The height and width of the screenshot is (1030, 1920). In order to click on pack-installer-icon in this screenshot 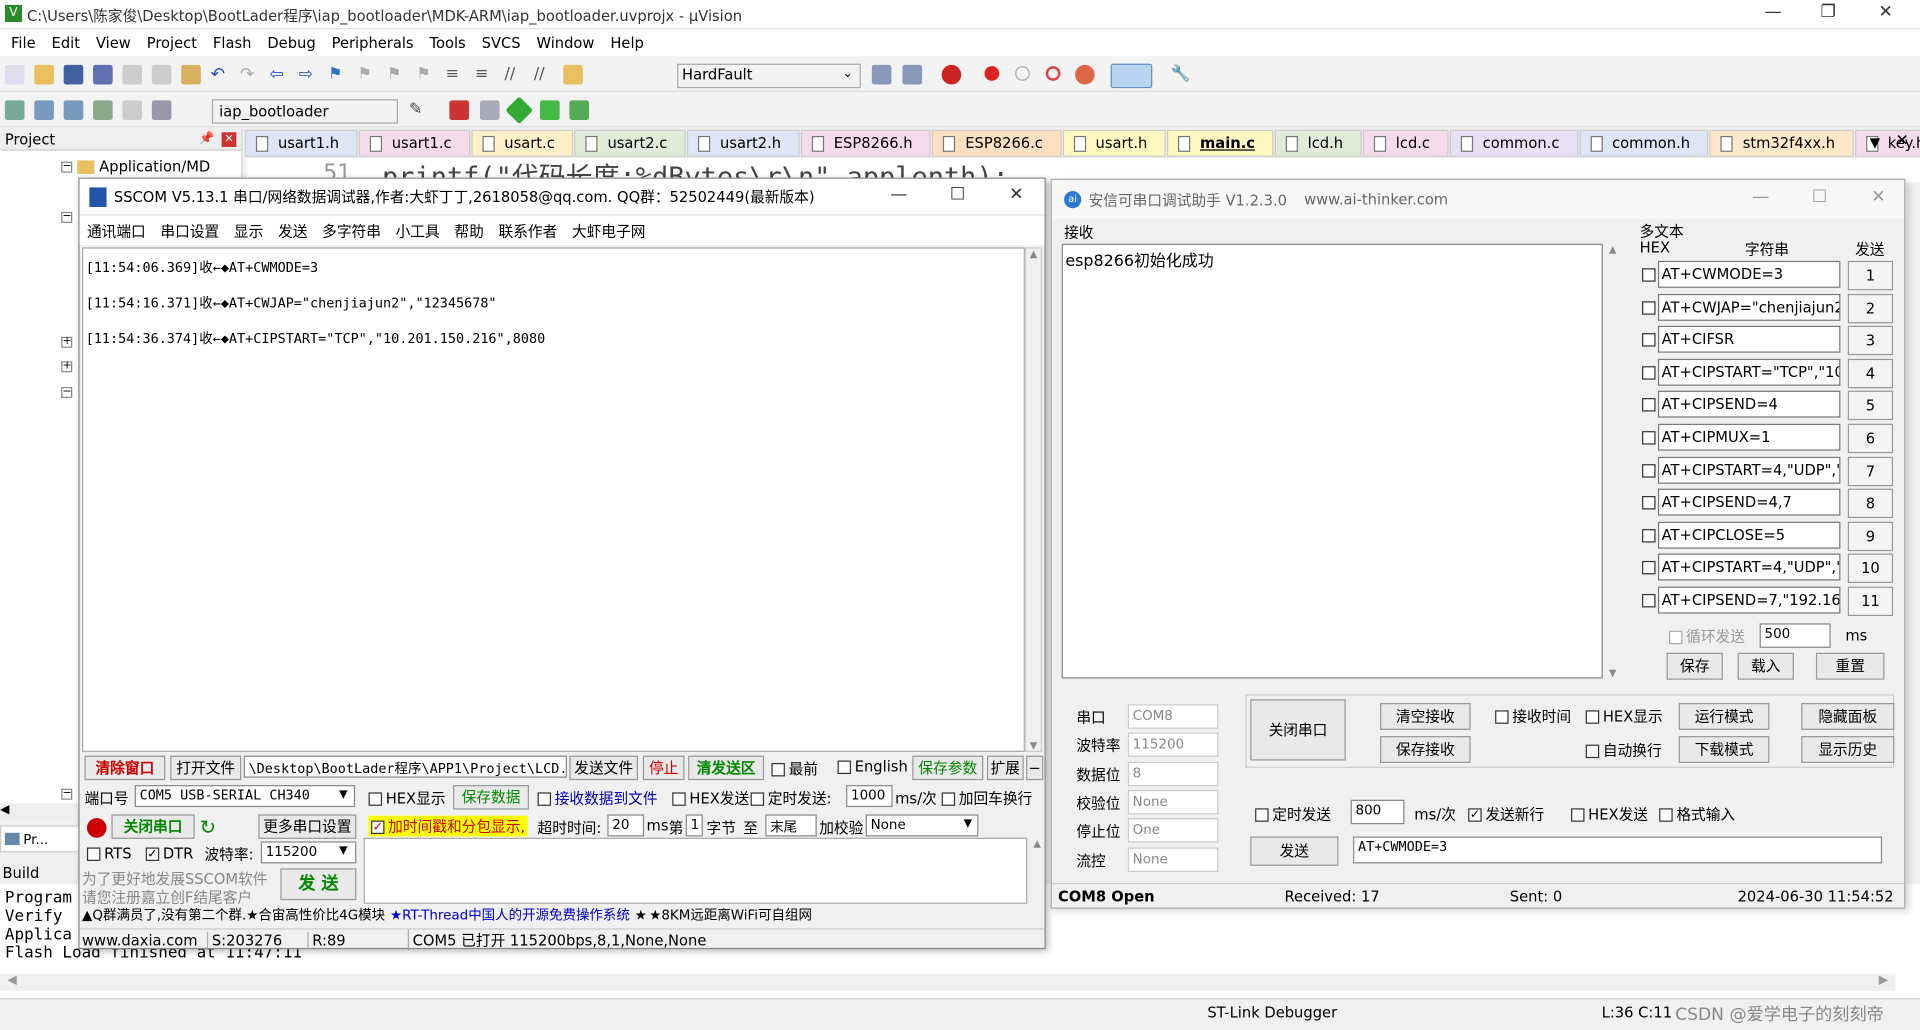, I will do `click(519, 110)`.